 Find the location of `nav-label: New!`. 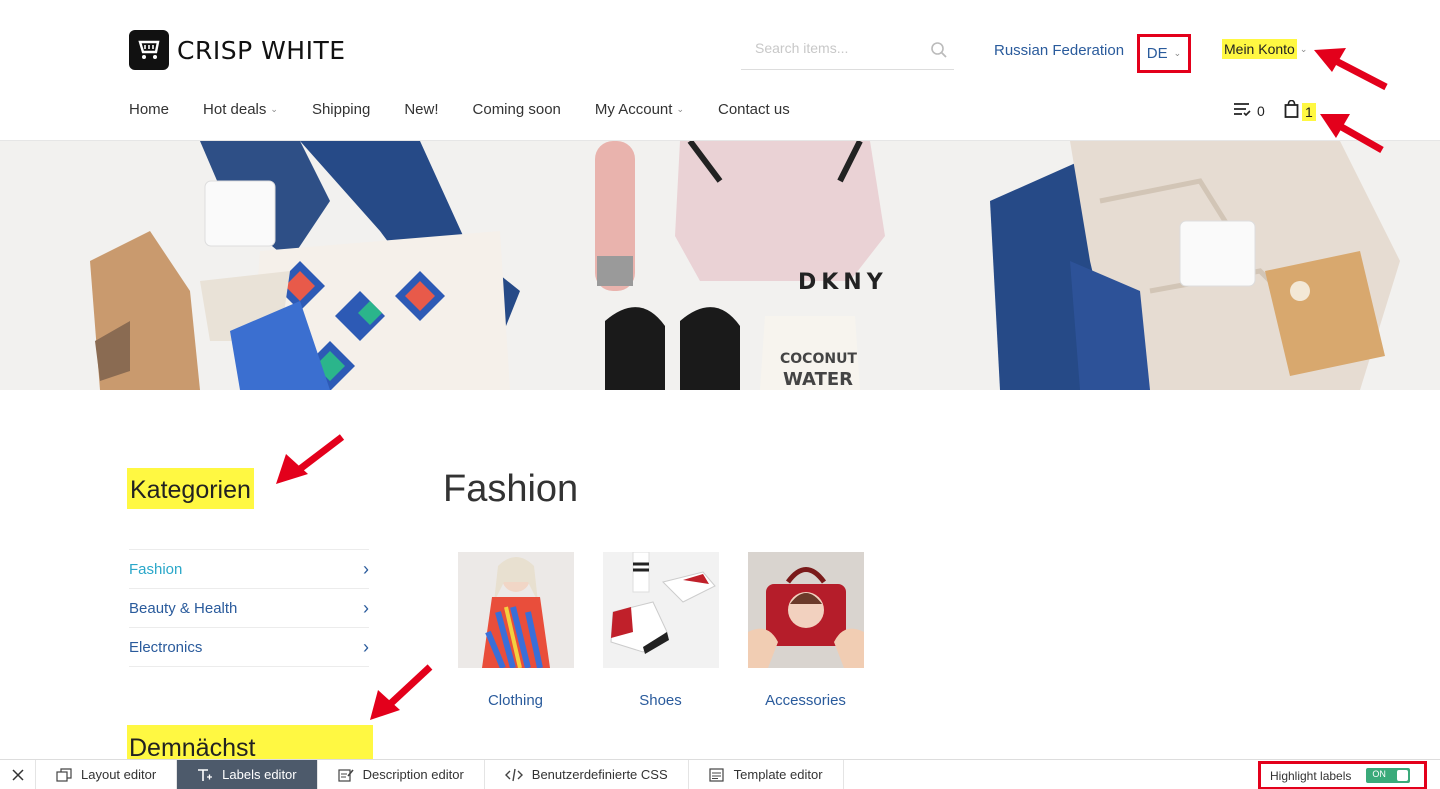

nav-label: New! is located at coordinates (421, 109).